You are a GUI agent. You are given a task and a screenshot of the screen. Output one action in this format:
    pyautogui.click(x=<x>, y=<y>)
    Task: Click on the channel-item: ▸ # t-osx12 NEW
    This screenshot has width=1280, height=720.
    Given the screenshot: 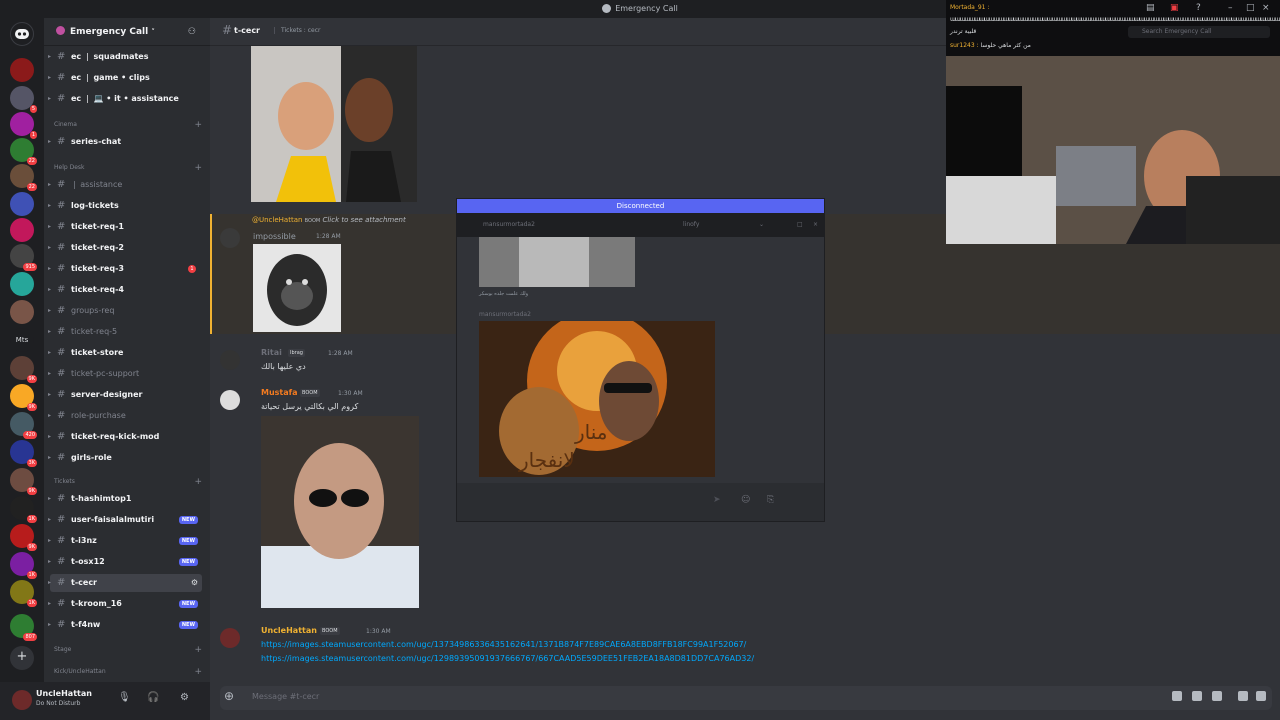 What is the action you would take?
    pyautogui.click(x=125, y=562)
    